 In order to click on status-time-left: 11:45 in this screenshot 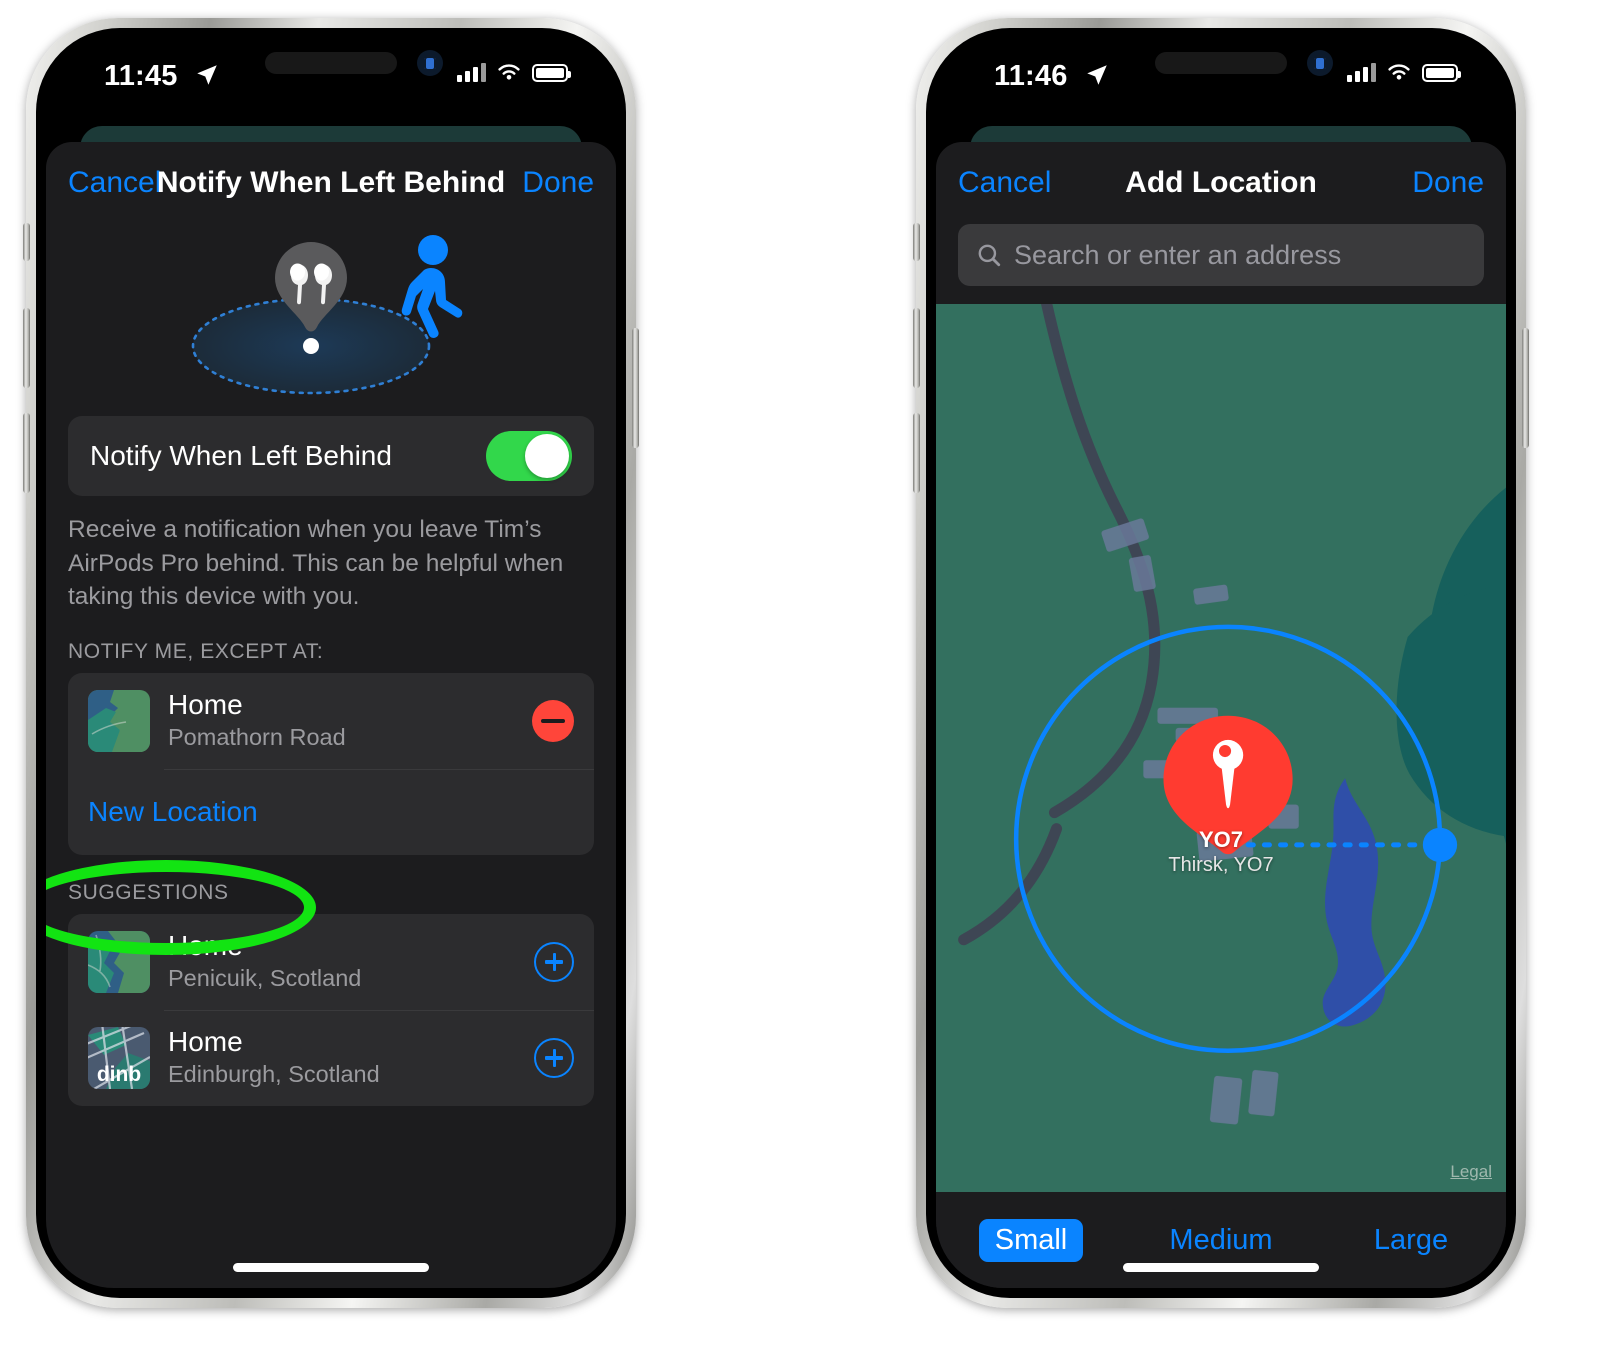, I will do `click(141, 76)`.